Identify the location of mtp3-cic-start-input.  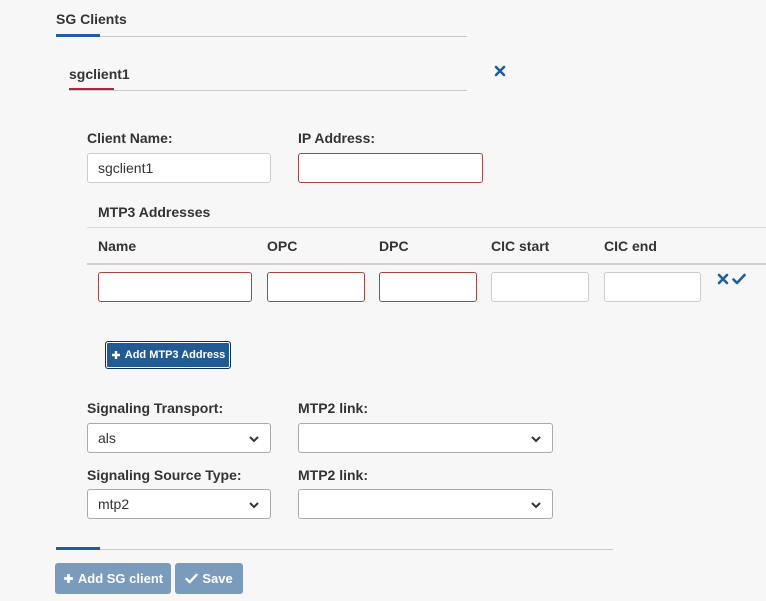
(540, 287).